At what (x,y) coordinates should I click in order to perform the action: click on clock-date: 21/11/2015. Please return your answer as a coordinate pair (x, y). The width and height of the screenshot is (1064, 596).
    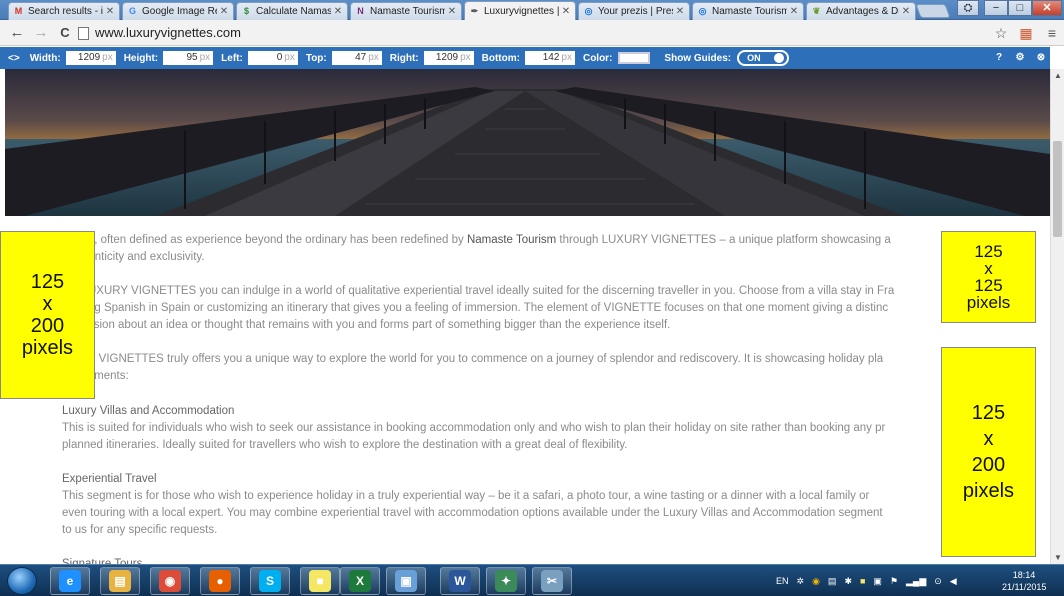
    Looking at the image, I should click on (1024, 587).